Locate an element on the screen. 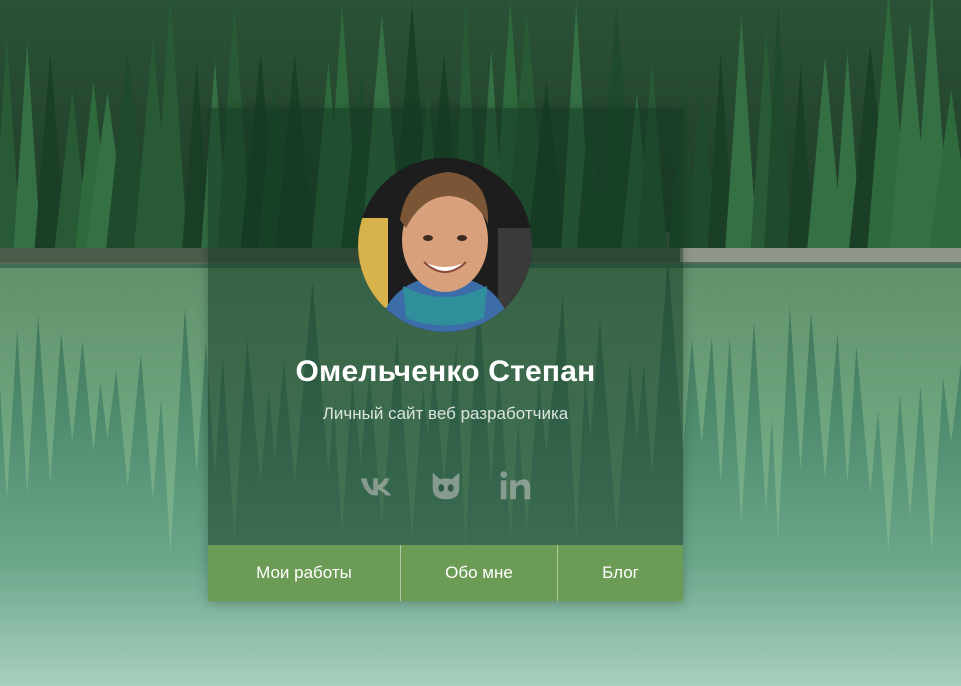  nav-blog-button: Блог is located at coordinates (620, 573).